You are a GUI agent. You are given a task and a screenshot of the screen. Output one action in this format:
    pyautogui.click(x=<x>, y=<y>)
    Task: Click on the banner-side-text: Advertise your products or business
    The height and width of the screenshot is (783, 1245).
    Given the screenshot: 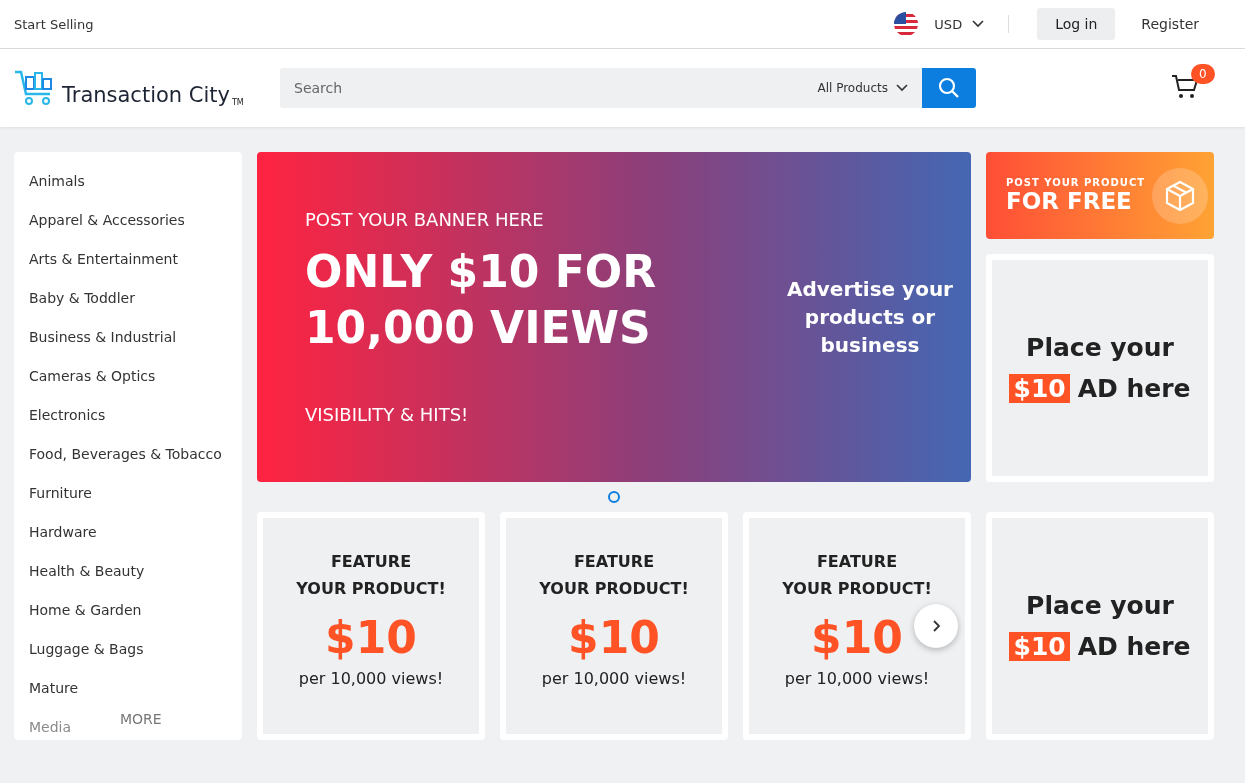 What is the action you would take?
    pyautogui.click(x=870, y=317)
    